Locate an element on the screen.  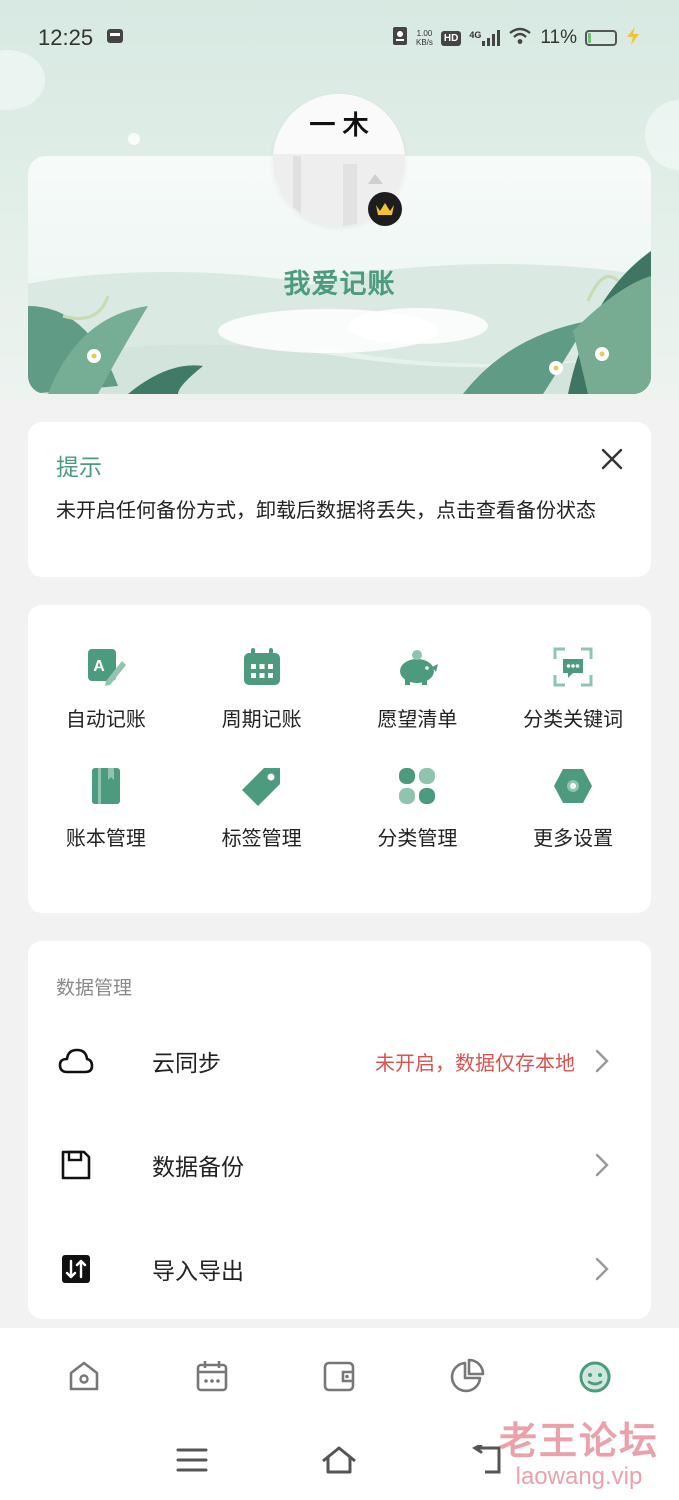
save-disk-icon is located at coordinates (76, 1165).